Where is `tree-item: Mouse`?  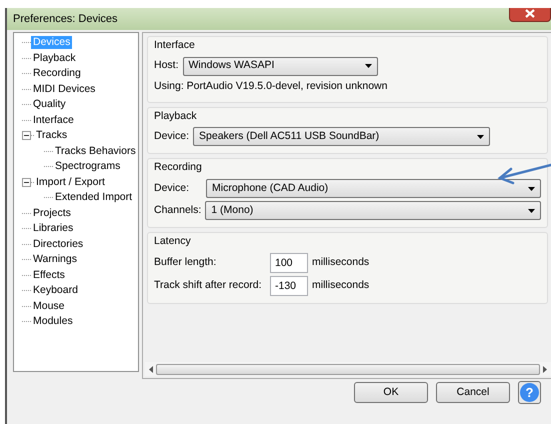 tree-item: Mouse is located at coordinates (49, 306).